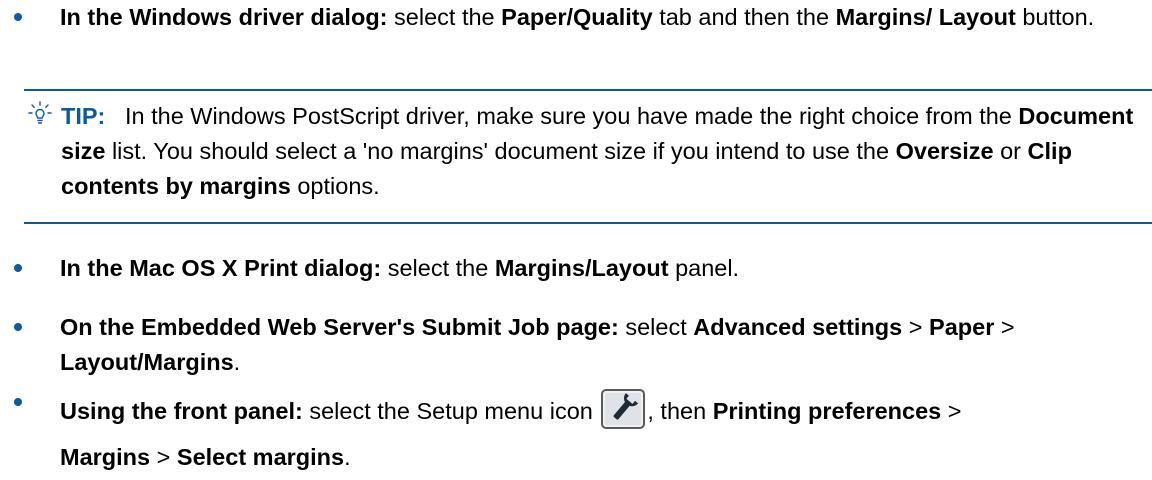 Image resolution: width=1152 pixels, height=480 pixels. I want to click on text-run: , then, so click(677, 411).